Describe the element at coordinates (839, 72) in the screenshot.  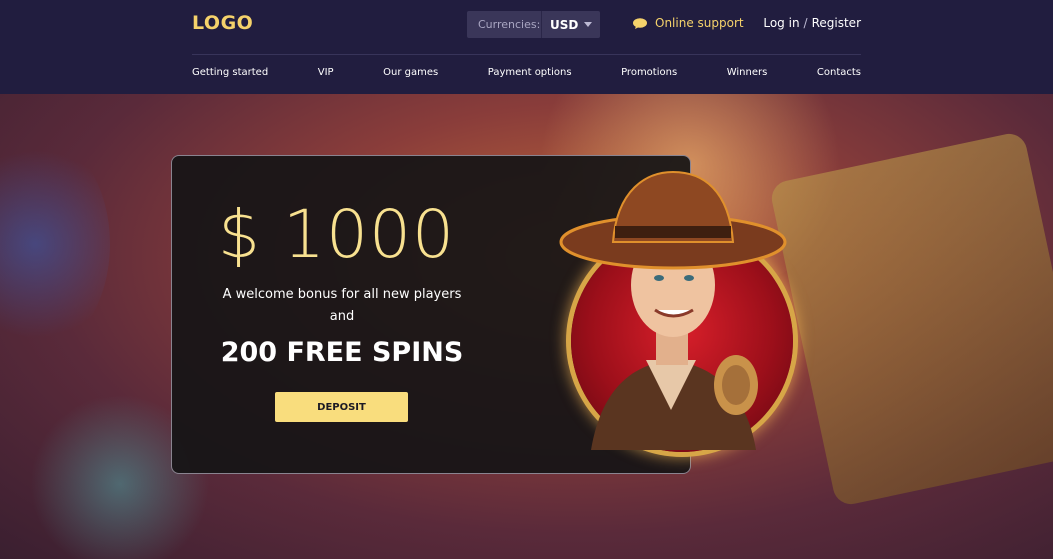
I see `nav-item-contacts: Contacts` at that location.